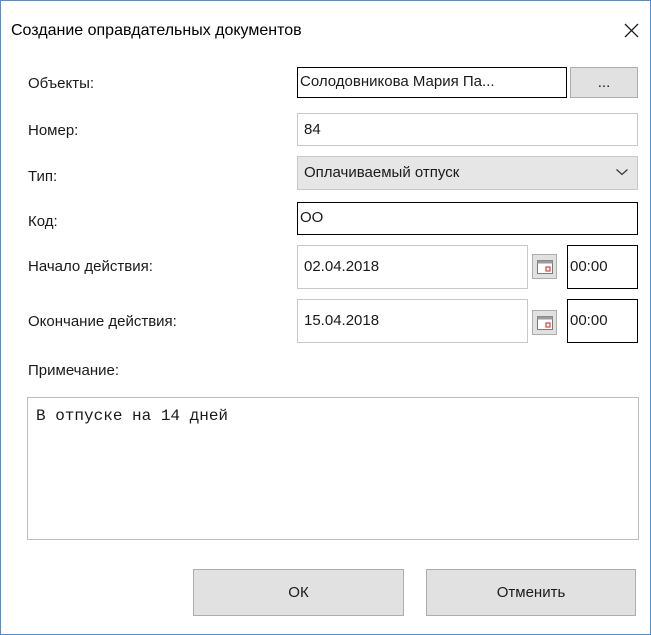 The height and width of the screenshot is (635, 651). Describe the element at coordinates (53, 130) in the screenshot. I see `number-label: Номер:` at that location.